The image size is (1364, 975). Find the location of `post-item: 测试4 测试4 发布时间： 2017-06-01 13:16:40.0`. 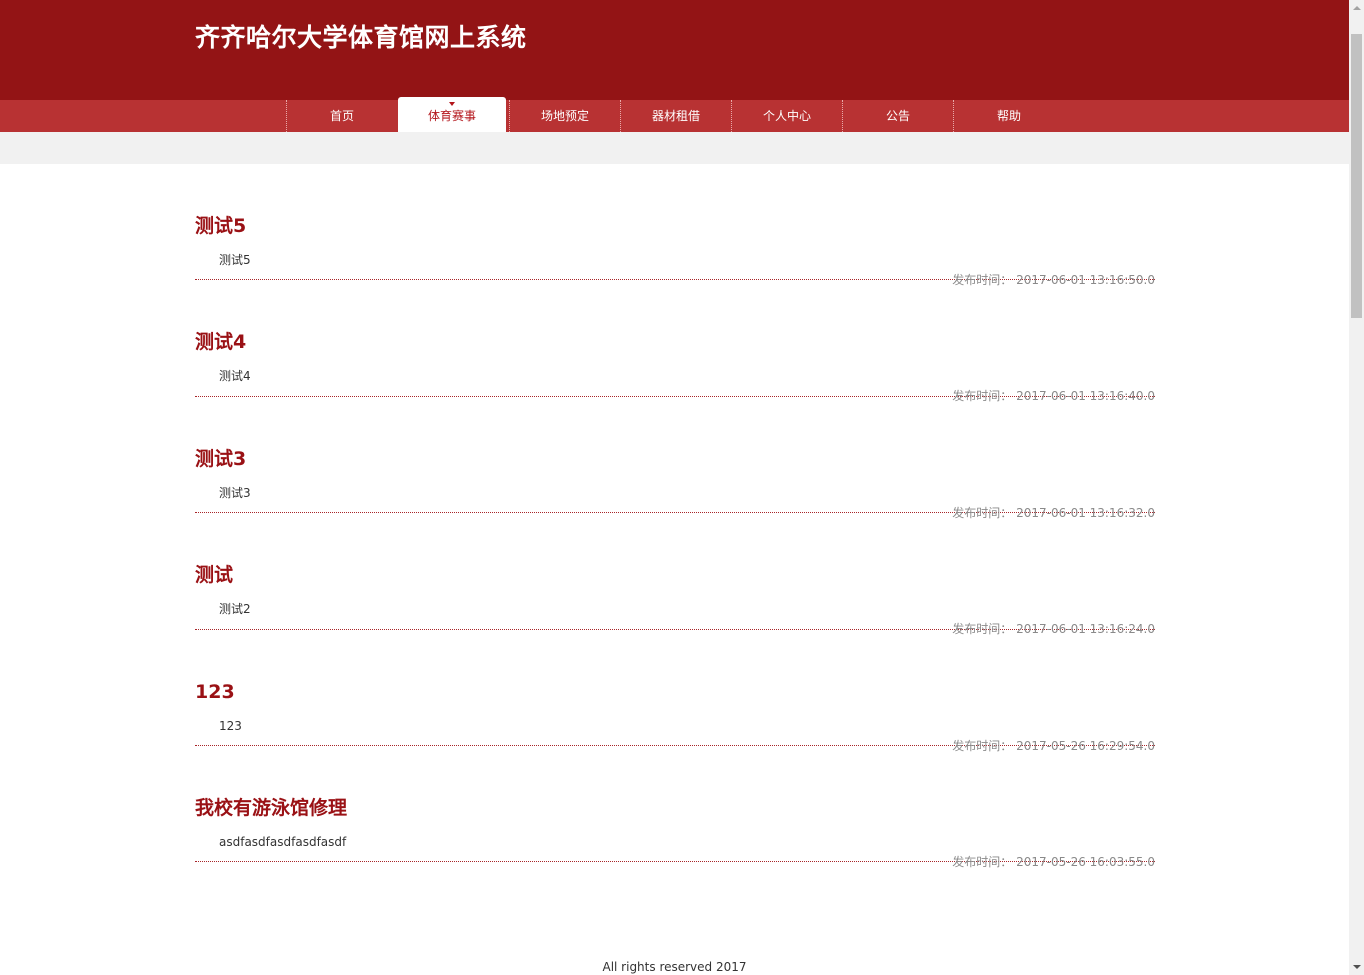

post-item: 测试4 测试4 发布时间： 2017-06-01 13:16:40.0 is located at coordinates (675, 341).